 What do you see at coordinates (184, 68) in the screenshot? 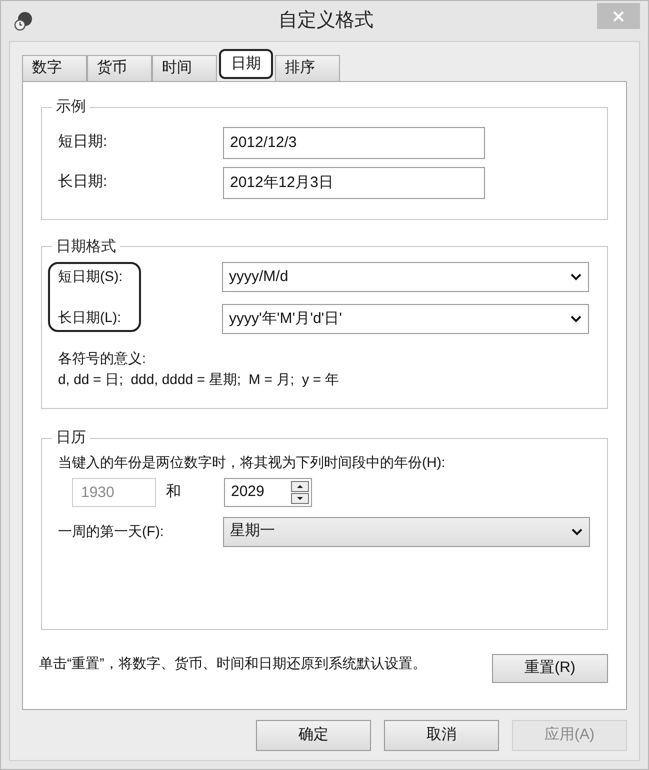
I see `tab: 时间` at bounding box center [184, 68].